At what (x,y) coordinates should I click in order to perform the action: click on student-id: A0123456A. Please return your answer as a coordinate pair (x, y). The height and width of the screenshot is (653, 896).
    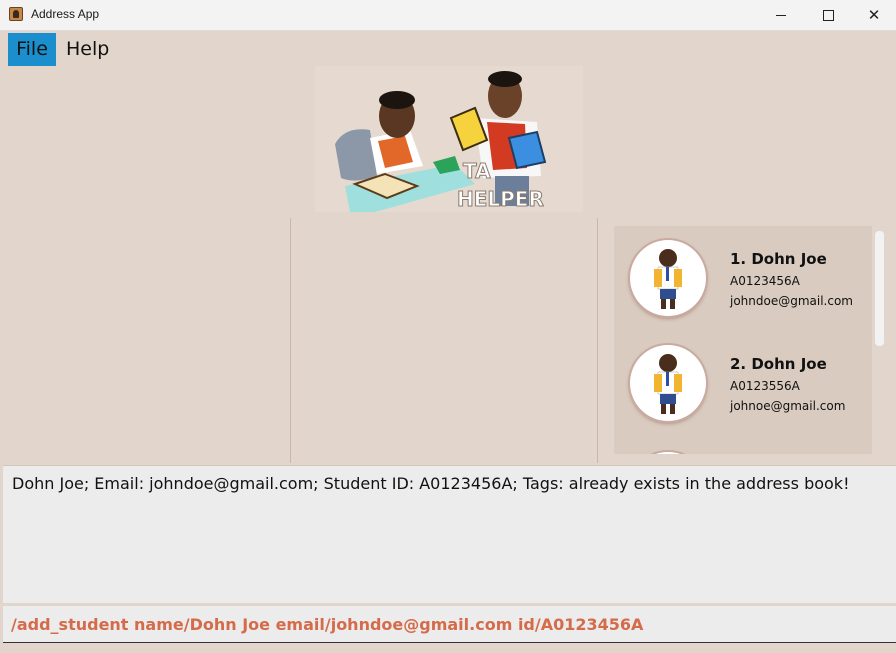
    Looking at the image, I should click on (765, 281).